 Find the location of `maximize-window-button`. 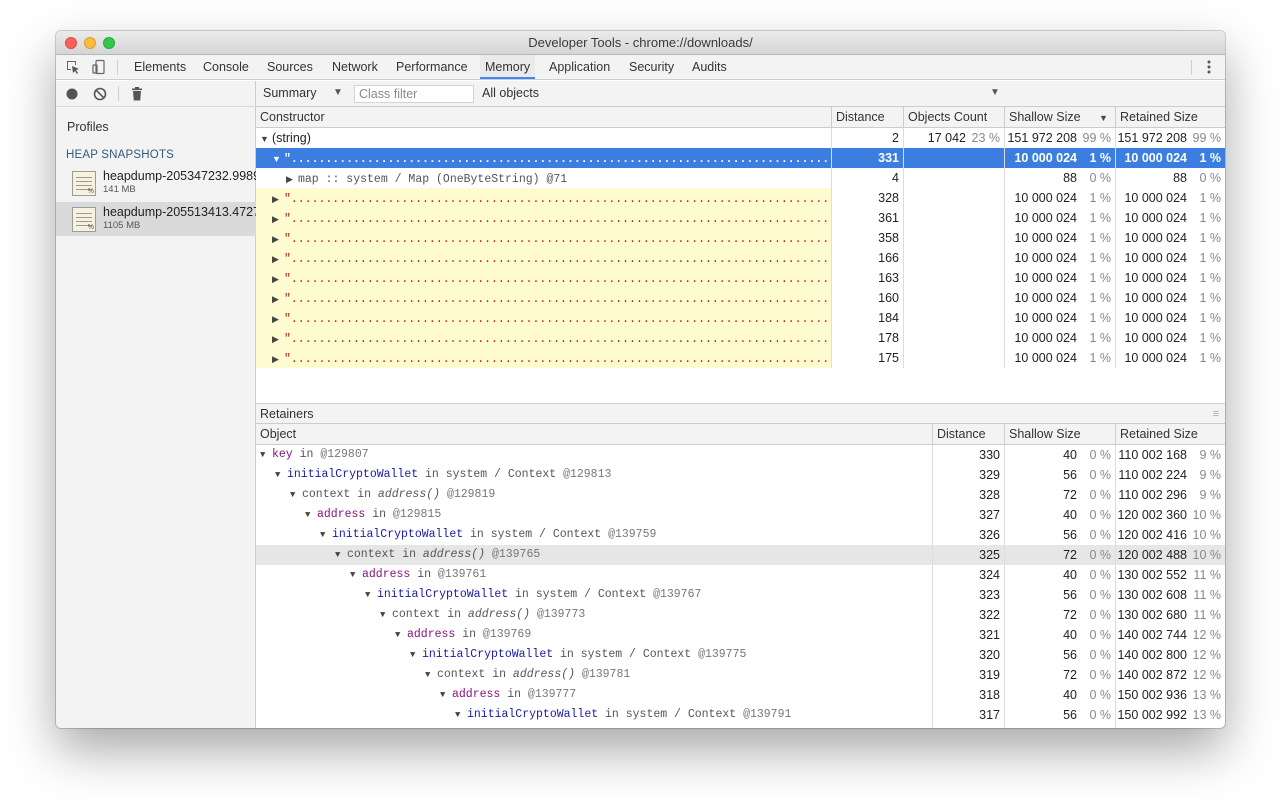

maximize-window-button is located at coordinates (109, 43).